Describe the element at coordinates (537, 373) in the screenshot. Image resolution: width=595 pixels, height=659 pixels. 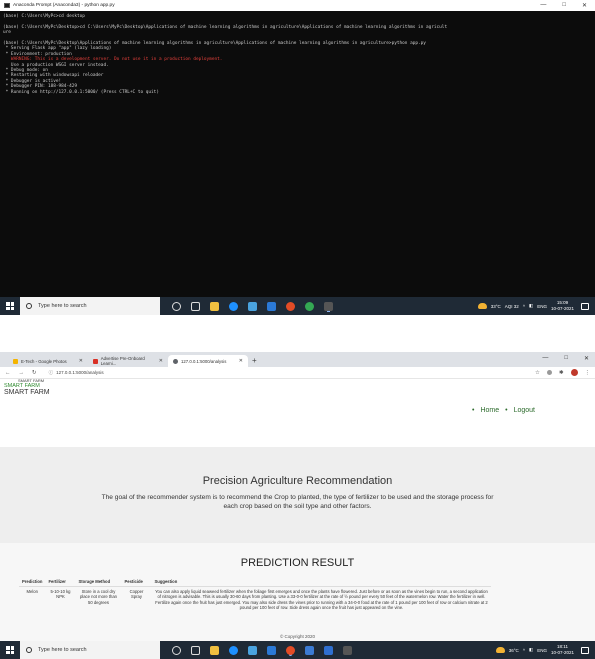
I see `star-icon: ☆` at that location.